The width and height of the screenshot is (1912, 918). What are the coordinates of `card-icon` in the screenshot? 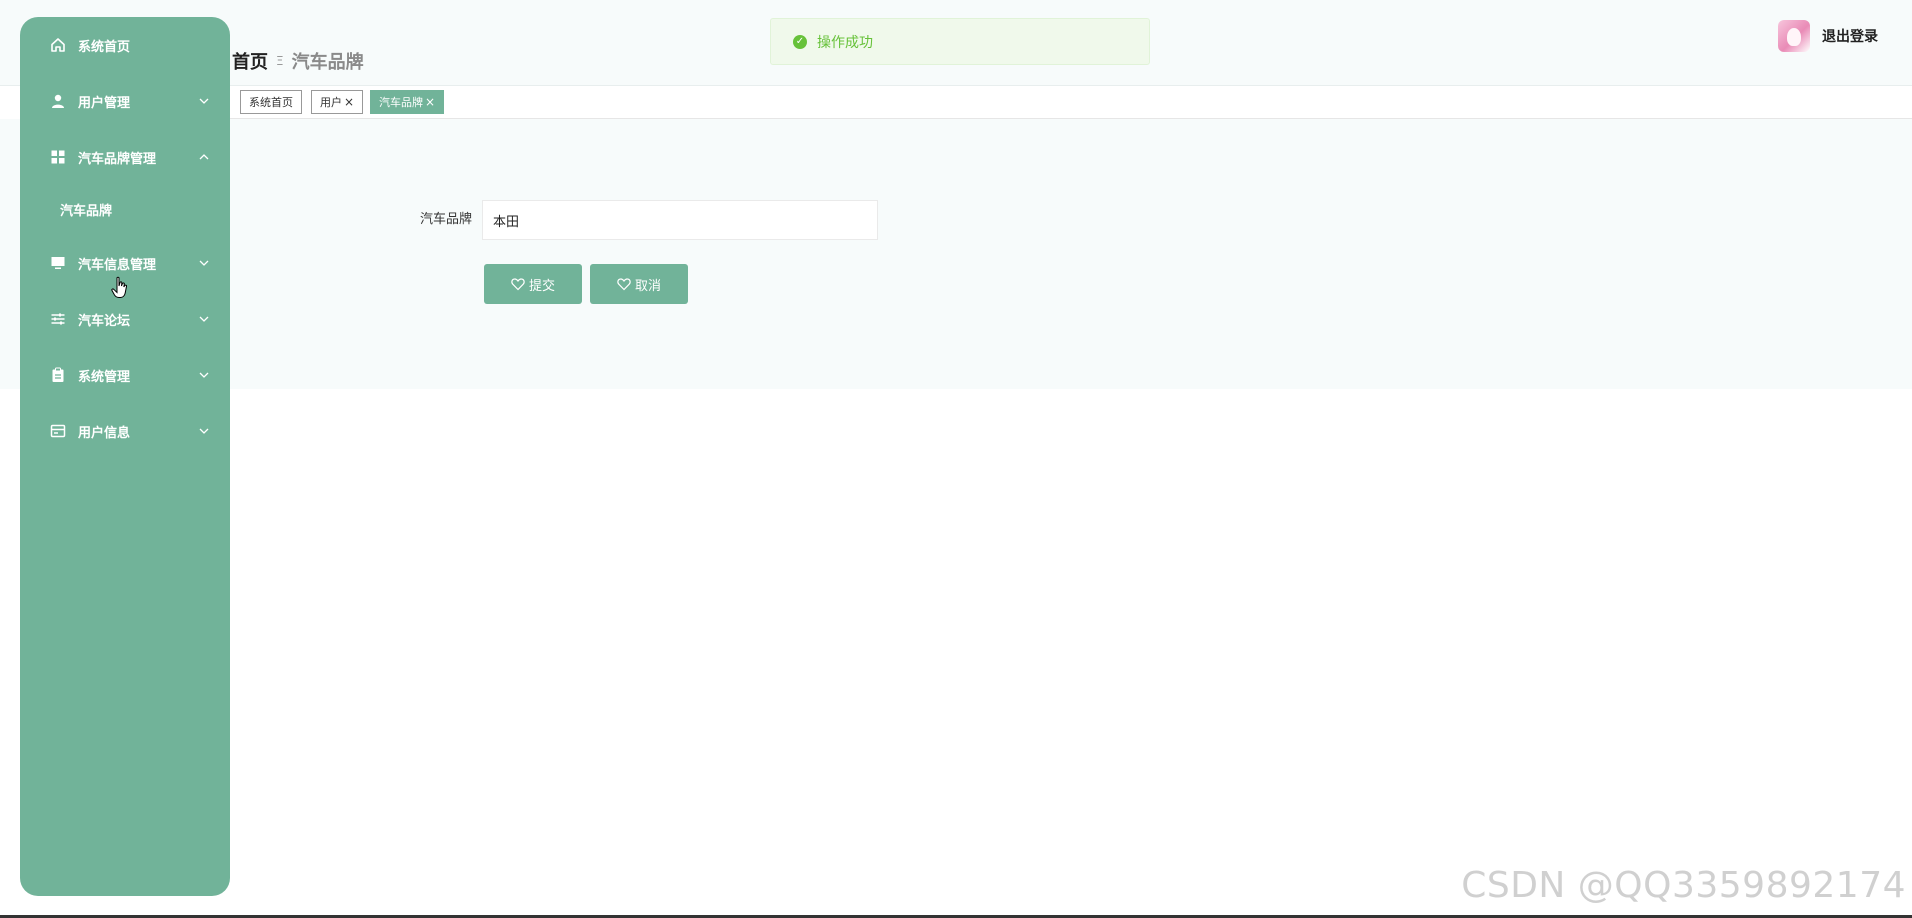 It's located at (58, 431).